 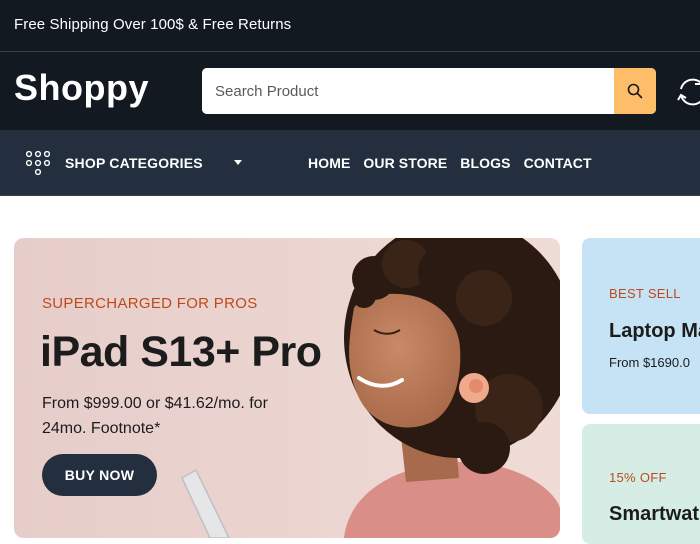 I want to click on shop-categories-dropdown: SHOP CATEGORIES, so click(x=134, y=163).